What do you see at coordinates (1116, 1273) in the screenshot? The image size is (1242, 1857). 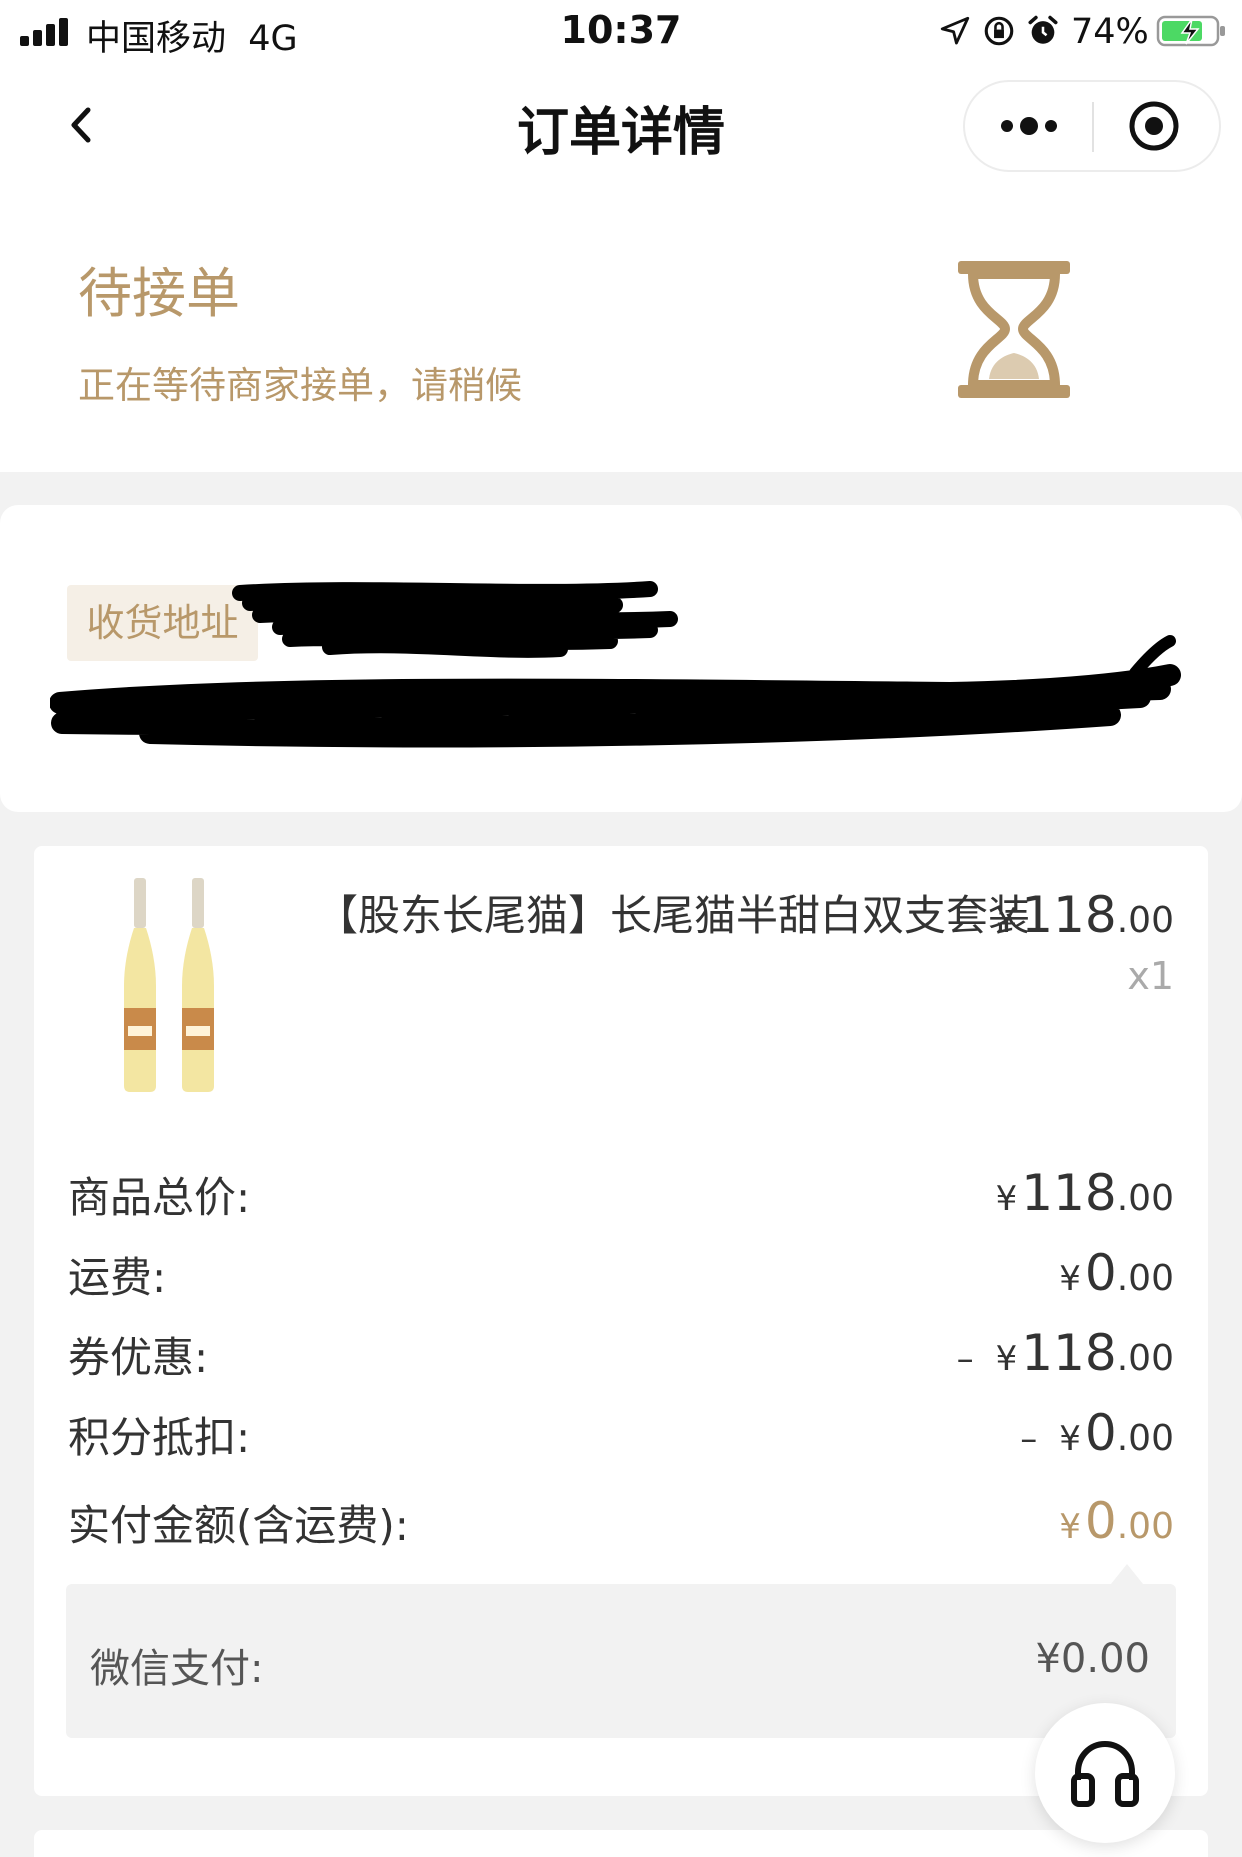 I see `shipping-value: ¥0.00` at bounding box center [1116, 1273].